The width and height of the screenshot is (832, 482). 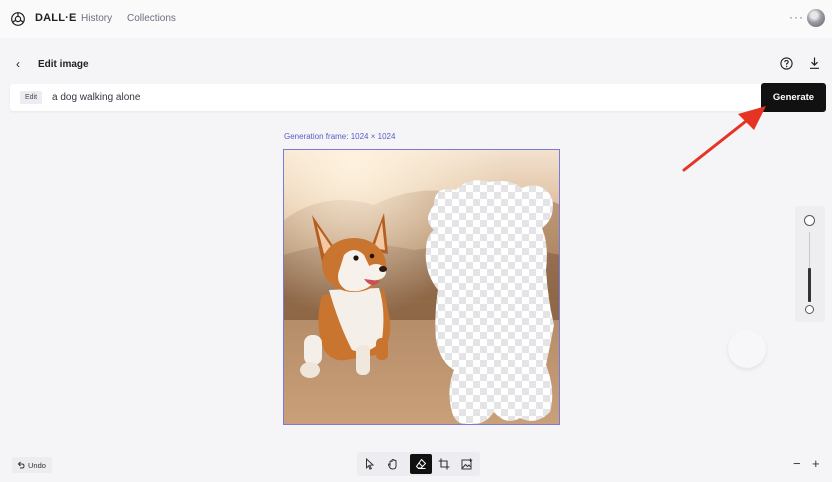 I want to click on prompt-input, so click(x=397, y=97).